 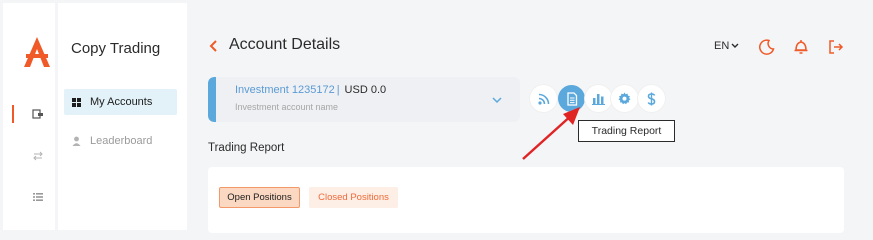 I want to click on bar-chart-icon, so click(x=598, y=99).